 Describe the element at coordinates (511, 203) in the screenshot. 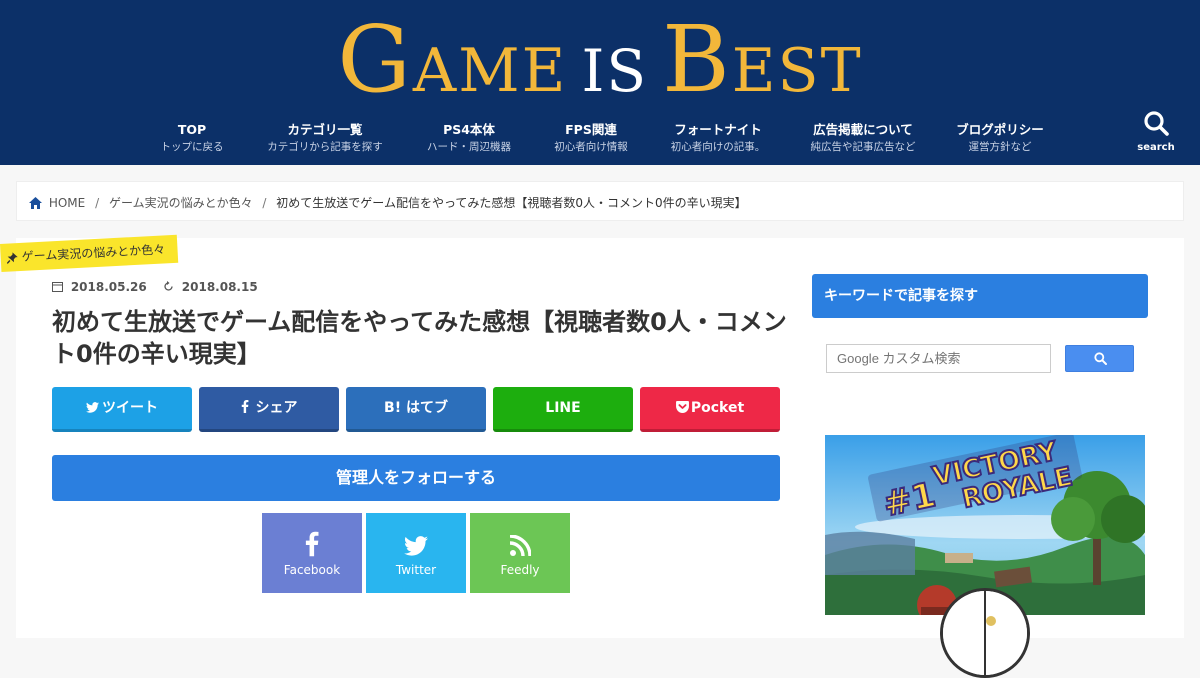

I see `breadcrumb-current: 初めて生放送でゲーム配信をやってみた感想【視聴者数0人・コメント0件の辛い現実】` at that location.